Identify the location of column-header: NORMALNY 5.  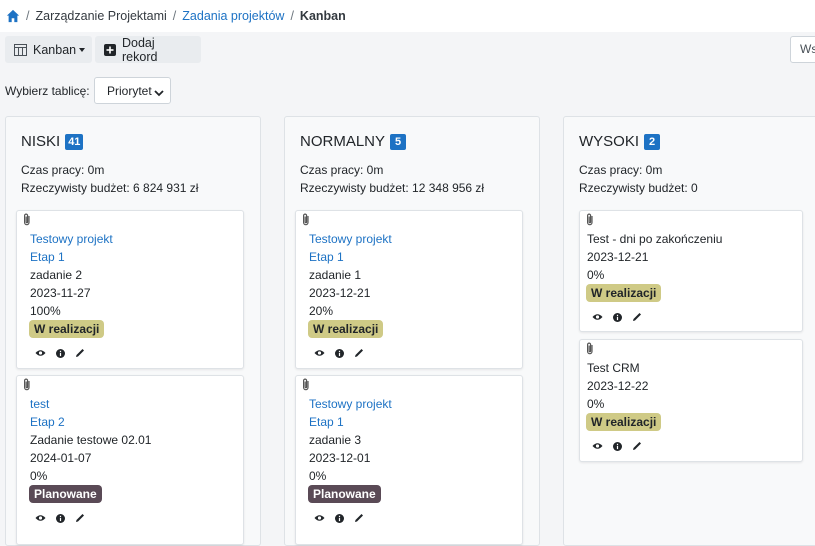
(353, 141).